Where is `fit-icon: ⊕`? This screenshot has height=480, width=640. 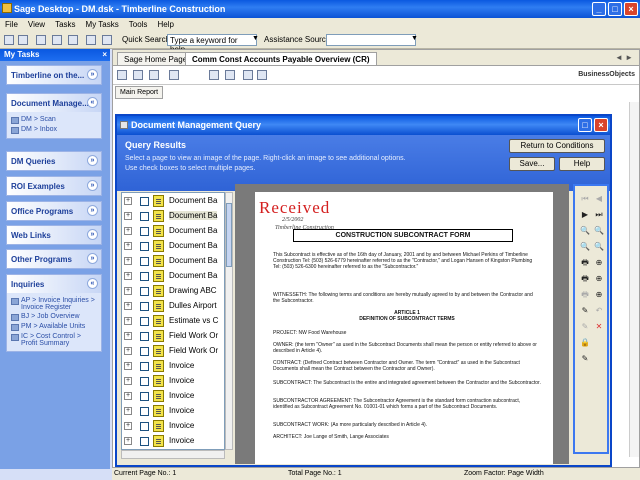
fit-icon: ⊕ is located at coordinates (599, 279).